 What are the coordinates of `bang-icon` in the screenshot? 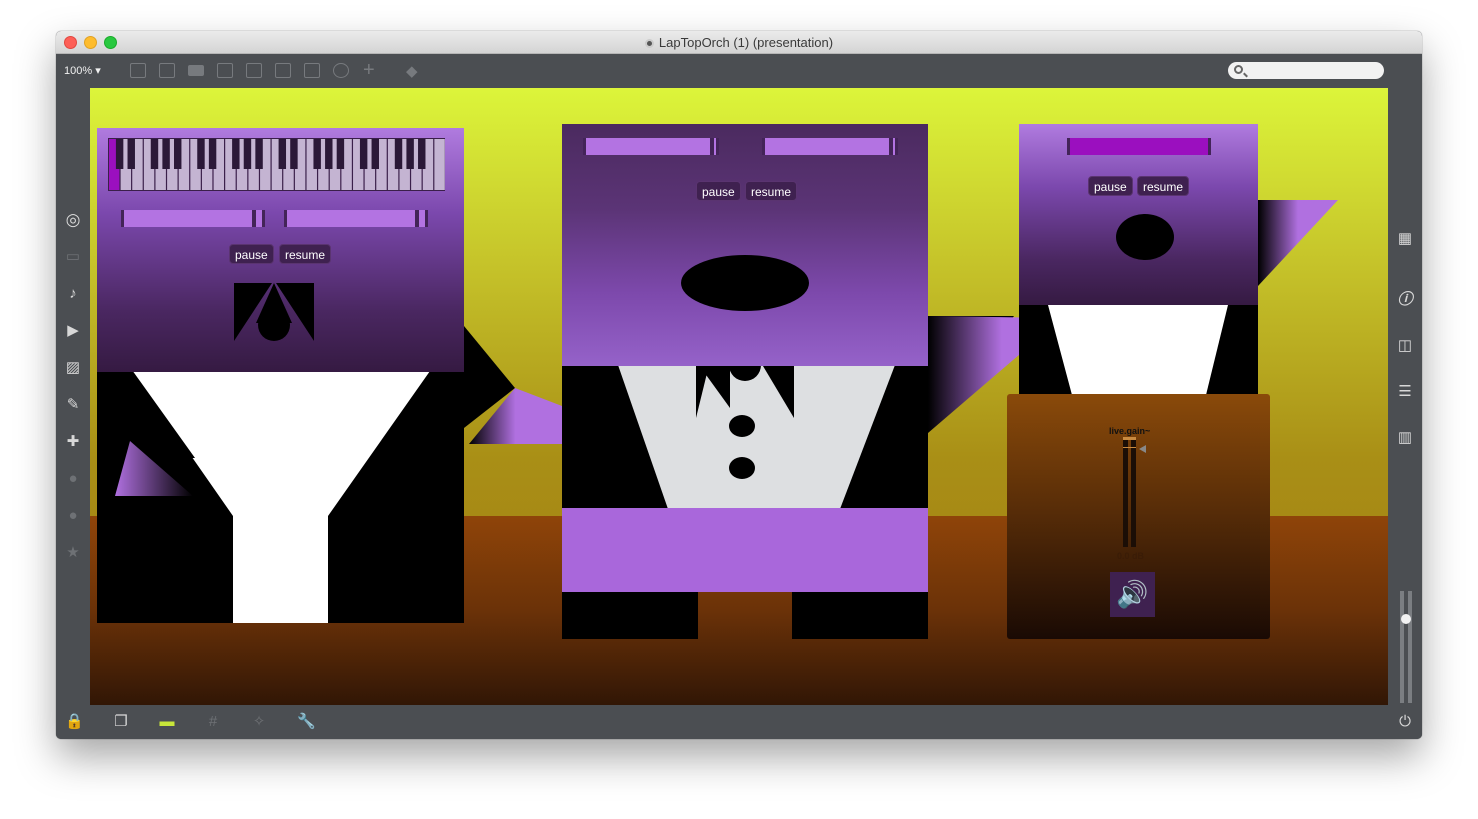 It's located at (283, 70).